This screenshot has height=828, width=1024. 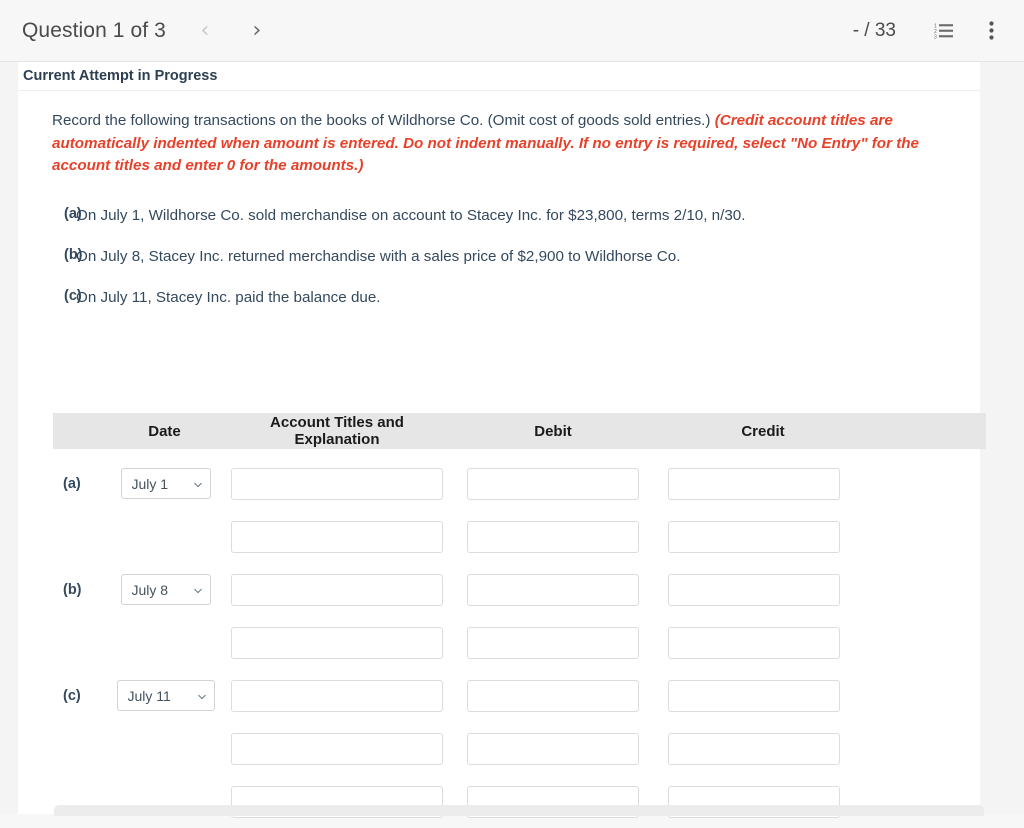 I want to click on attempt-status-label: Current Attempt in Progress, so click(x=120, y=76).